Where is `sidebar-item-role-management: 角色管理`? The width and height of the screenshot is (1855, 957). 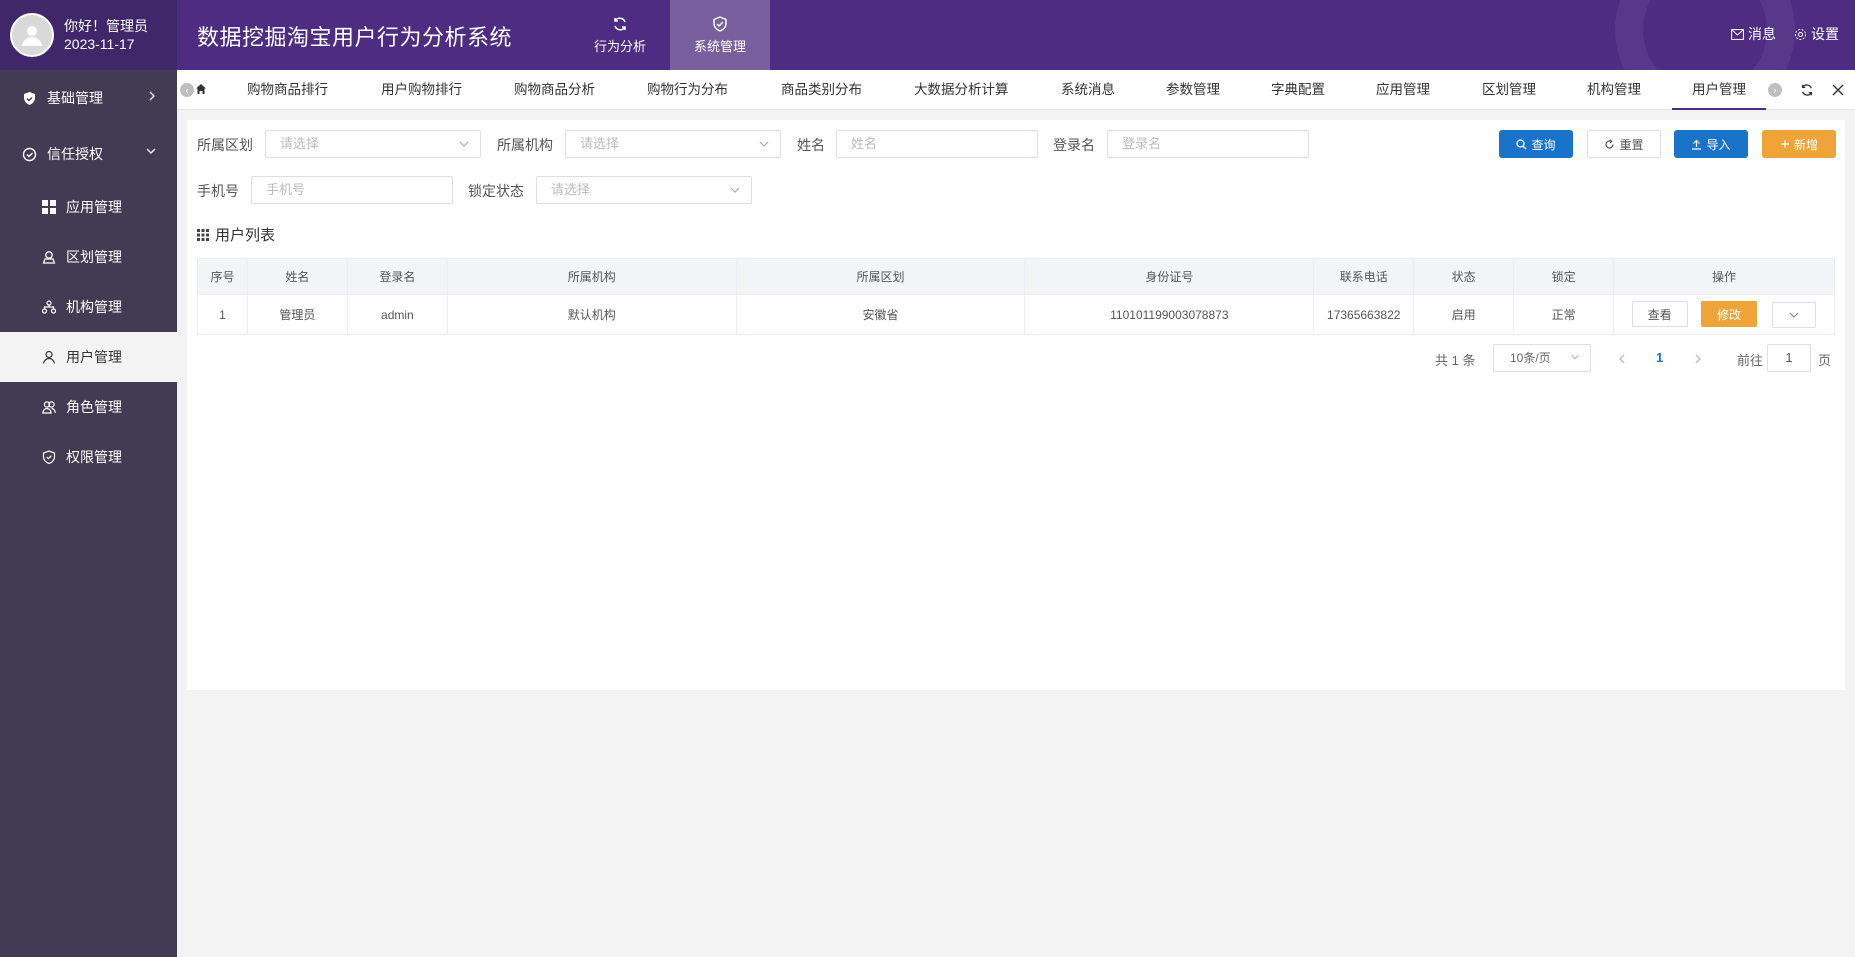
sidebar-item-role-management: 角色管理 is located at coordinates (88, 407).